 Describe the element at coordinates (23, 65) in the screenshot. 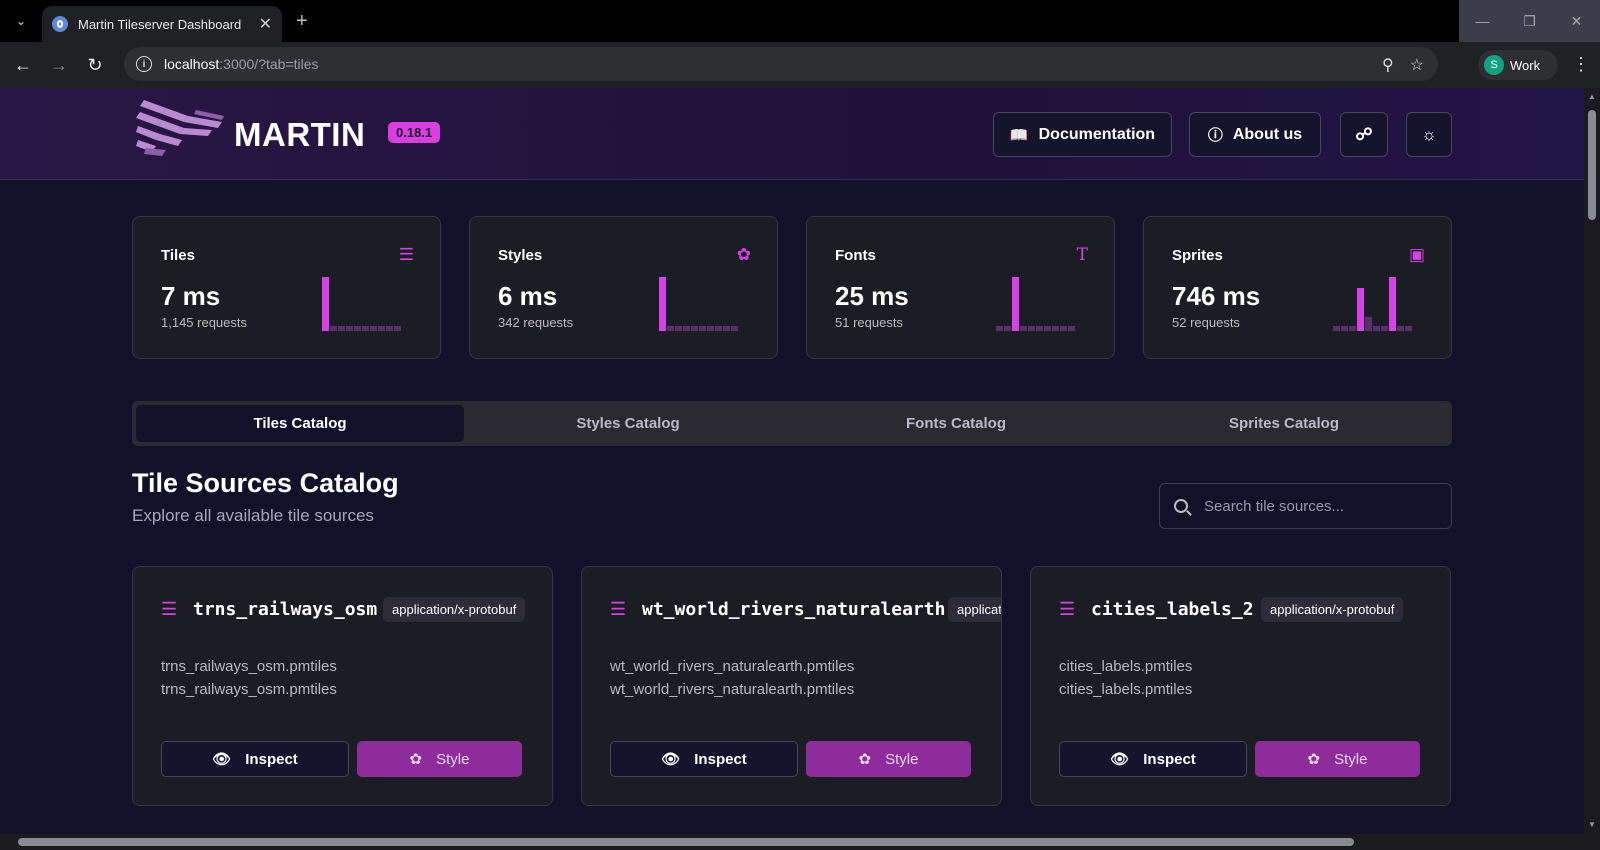

I see `back-arrow-icon: ←` at that location.